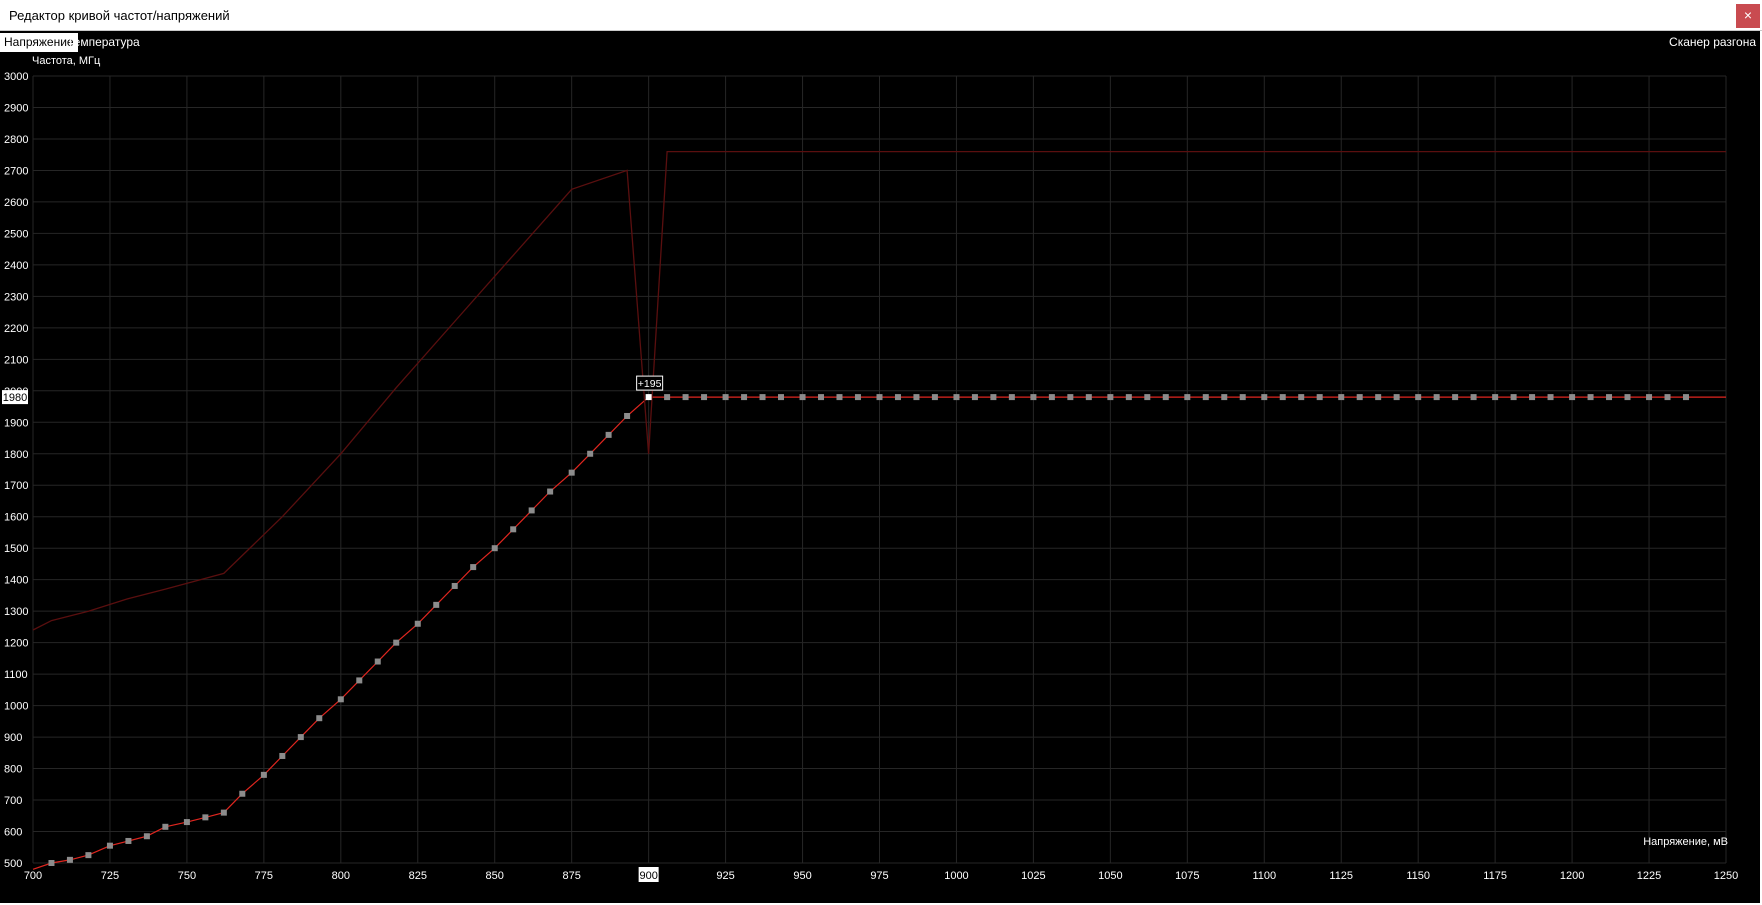 The image size is (1762, 905). I want to click on x-tick-label: 1200, so click(1572, 876).